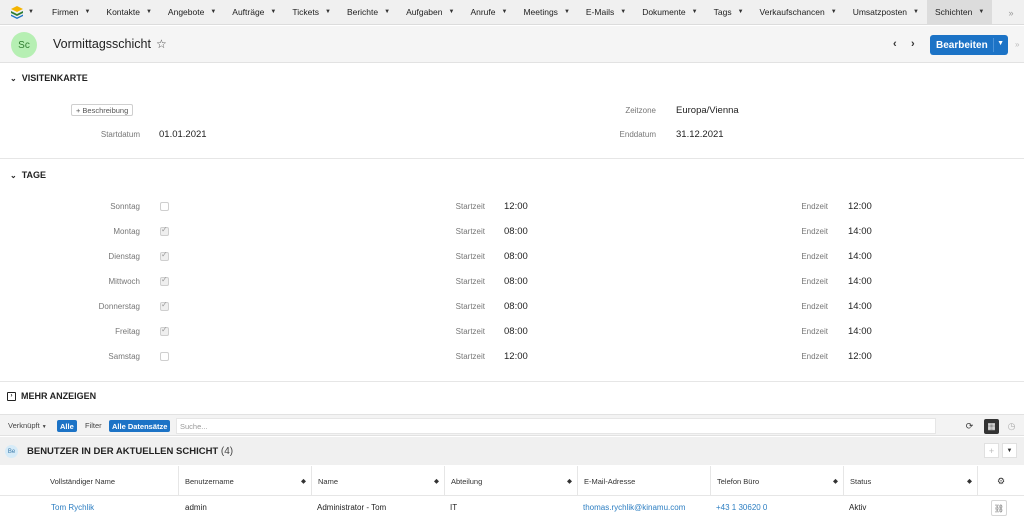 Image resolution: width=1024 pixels, height=520 pixels. I want to click on enddatum-value: 31.12.2021, so click(700, 134).